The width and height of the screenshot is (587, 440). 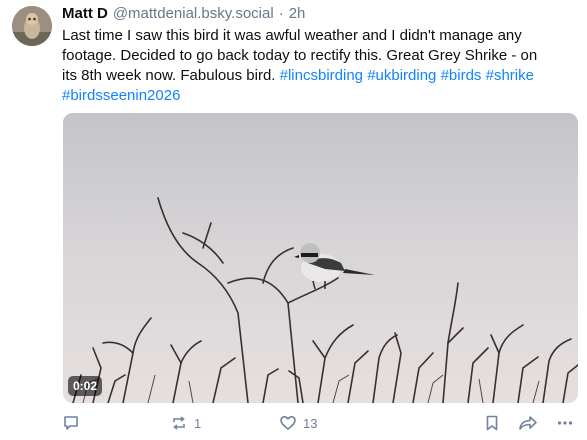 What do you see at coordinates (310, 423) in the screenshot?
I see `like-count: 13` at bounding box center [310, 423].